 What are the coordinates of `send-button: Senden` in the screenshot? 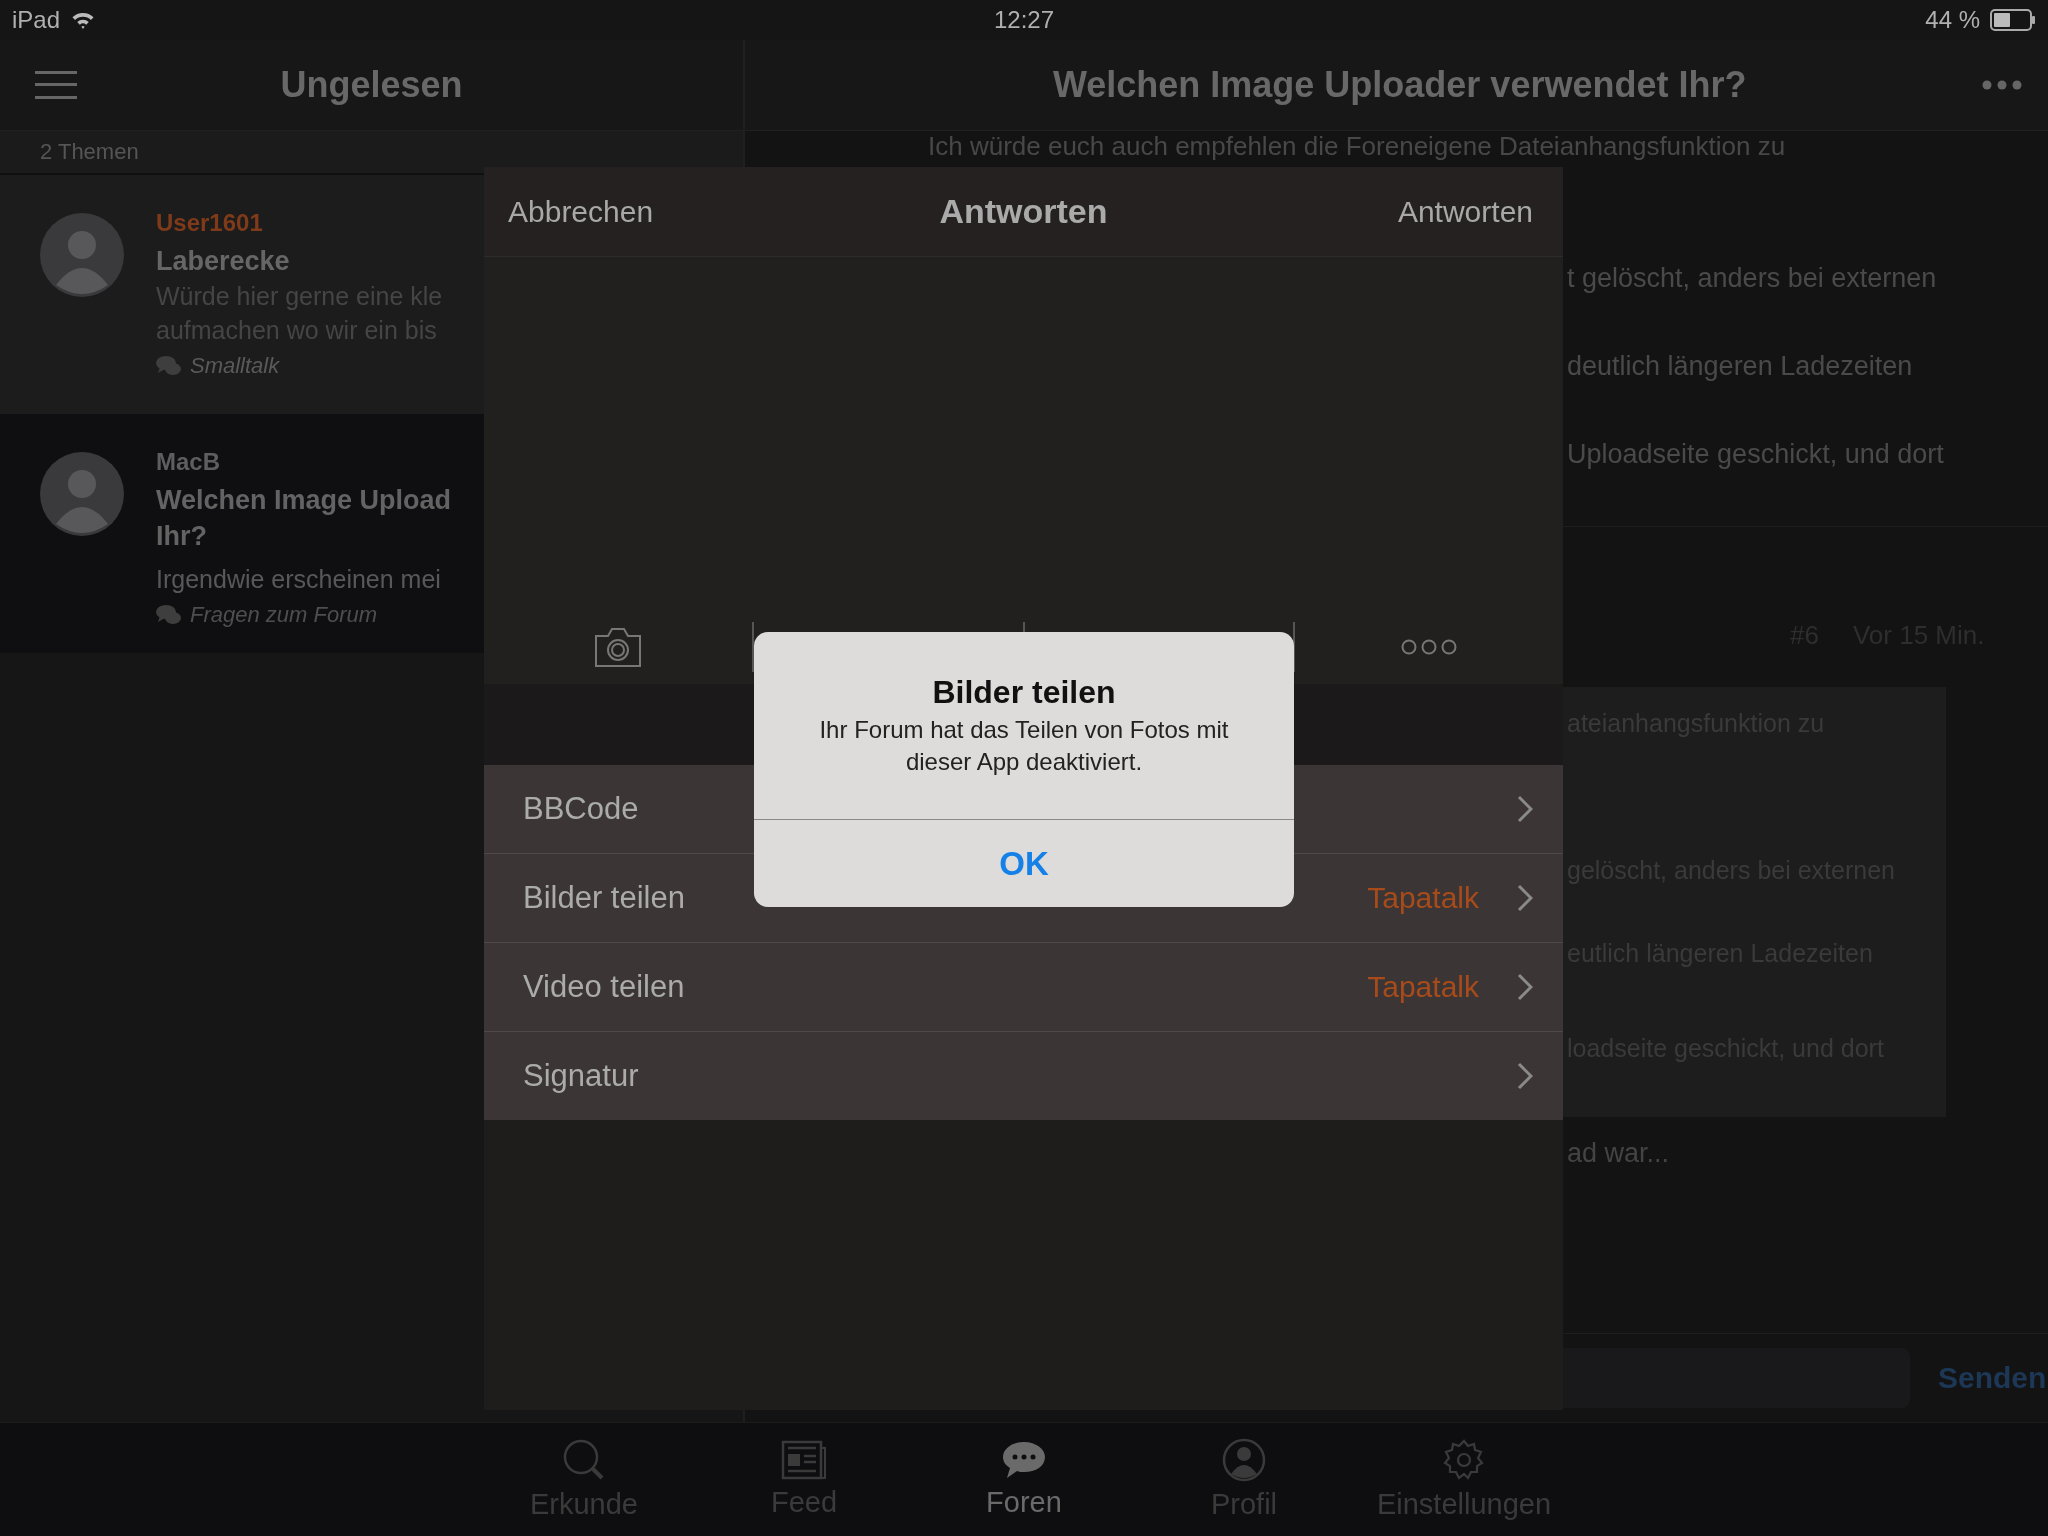 It's located at (1989, 1378).